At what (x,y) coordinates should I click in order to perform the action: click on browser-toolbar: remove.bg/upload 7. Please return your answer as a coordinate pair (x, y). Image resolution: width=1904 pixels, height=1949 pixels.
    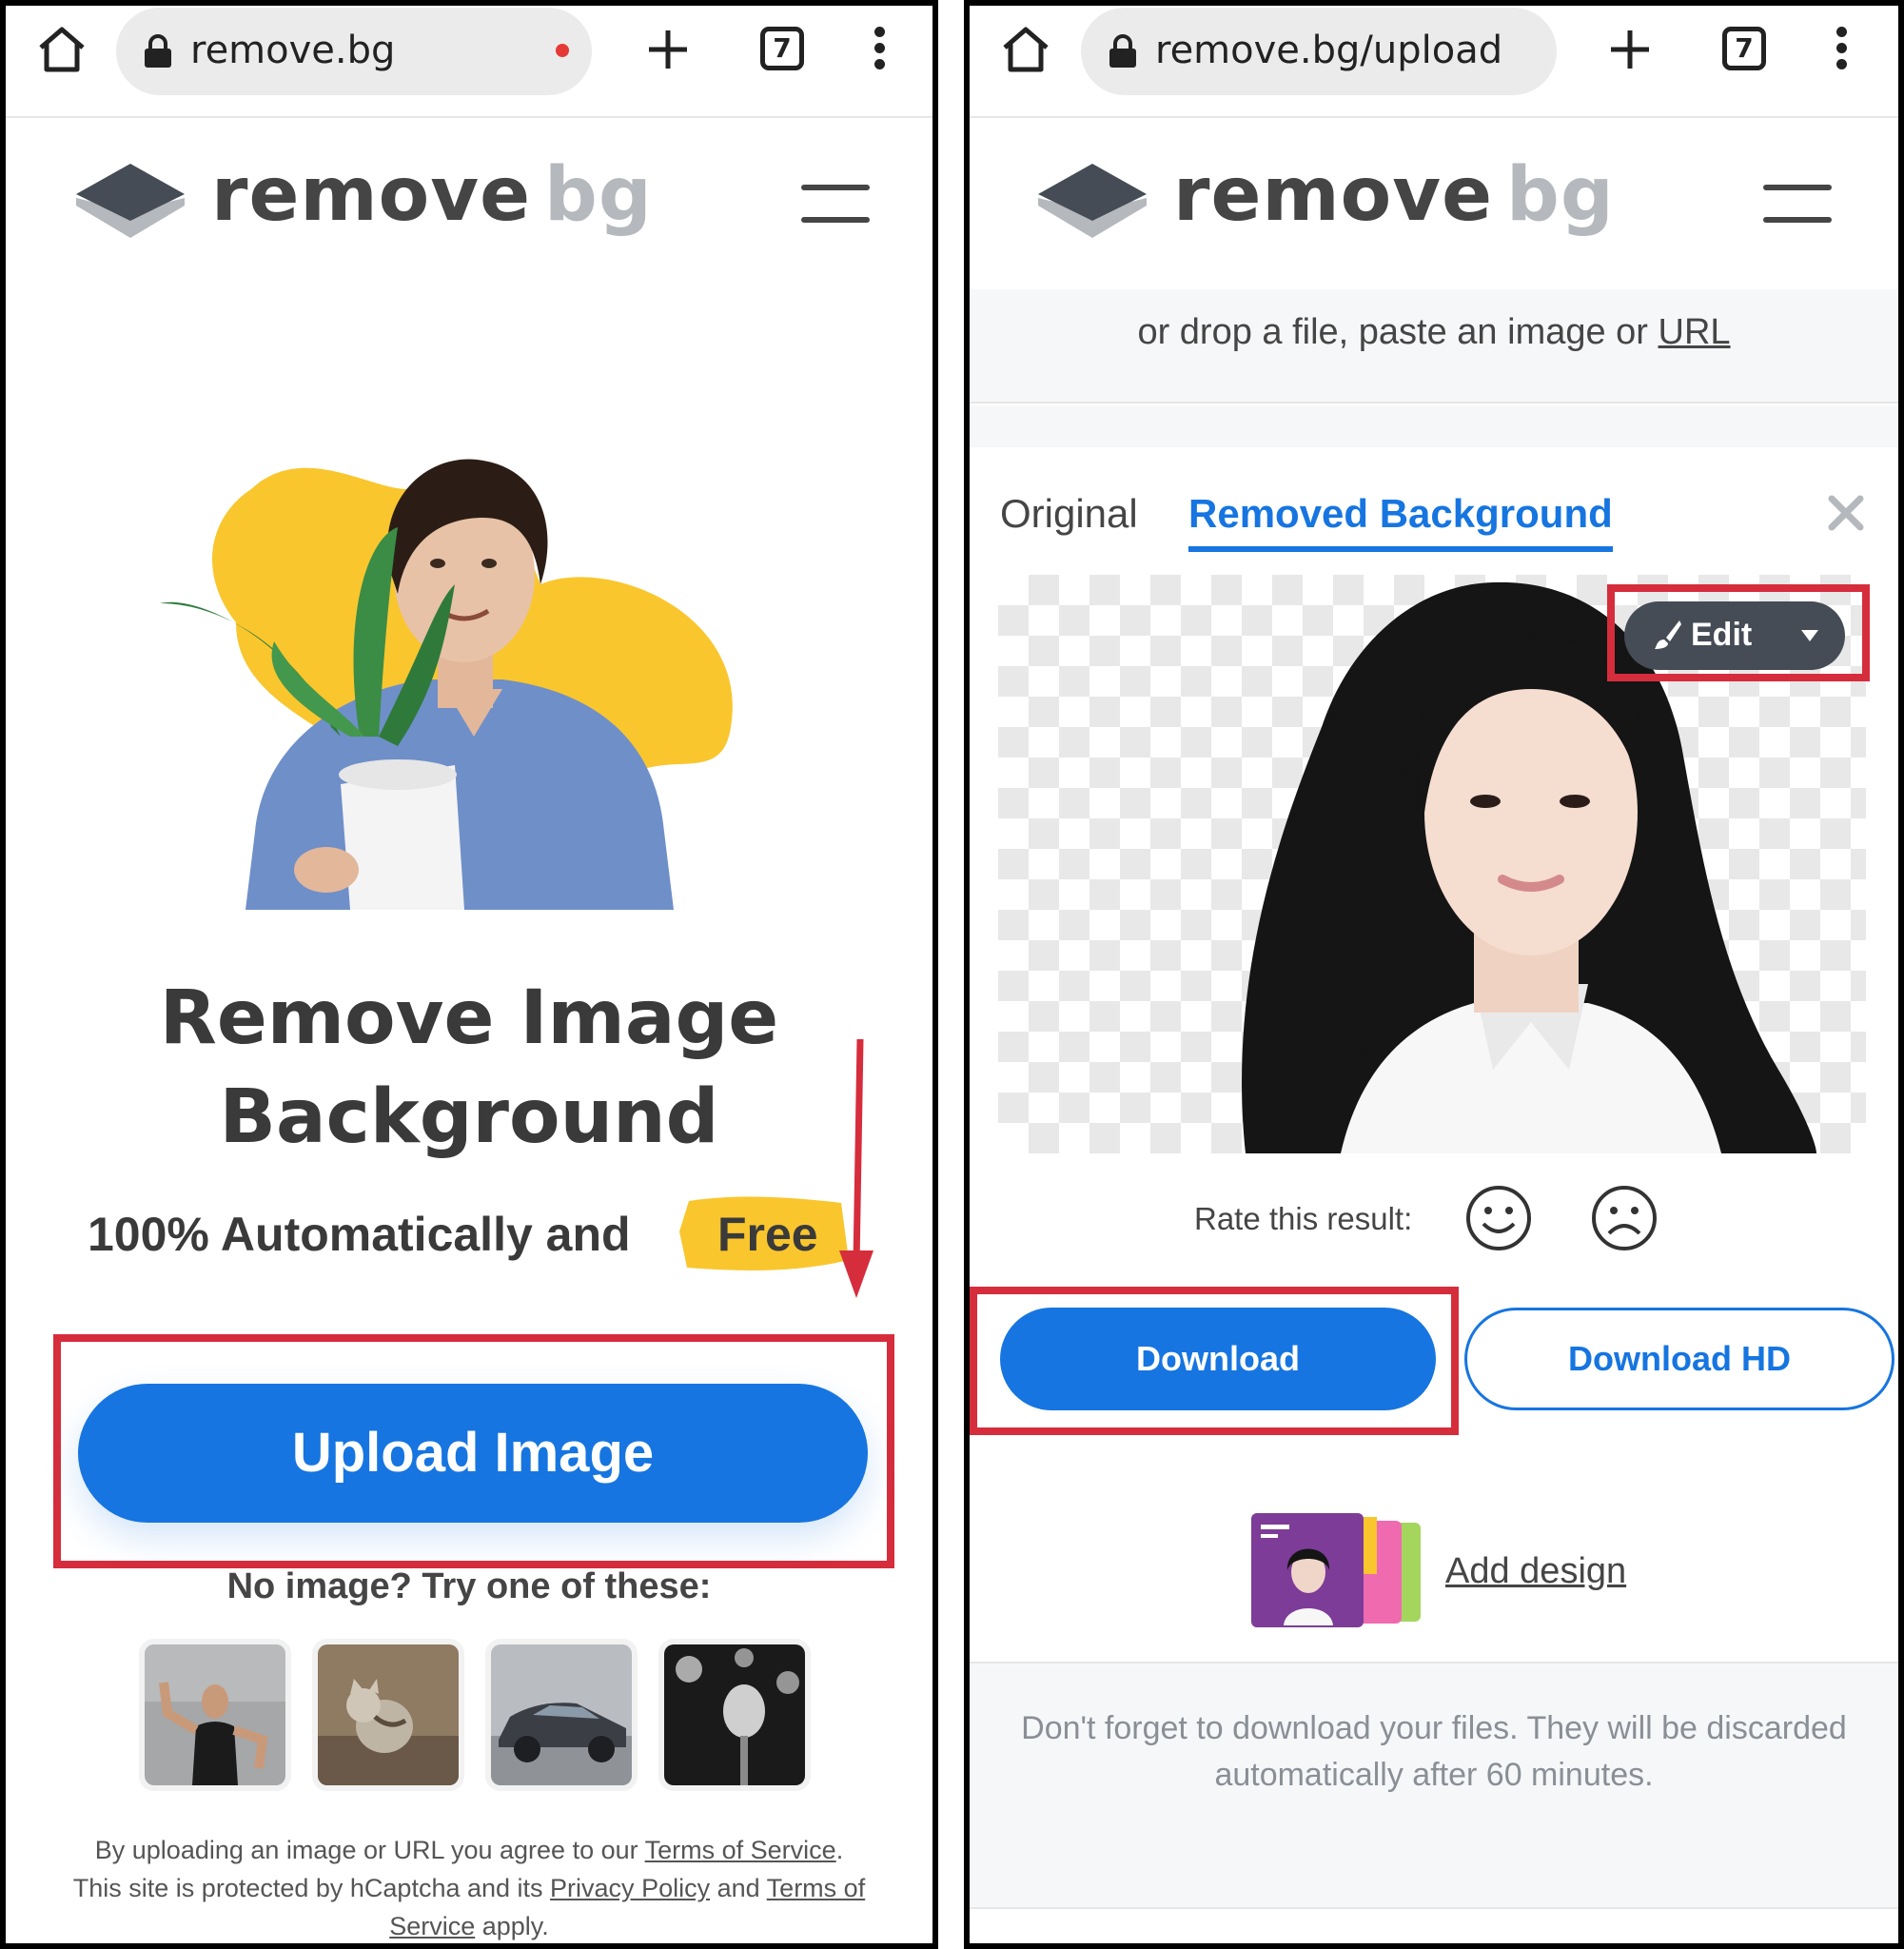
    Looking at the image, I should click on (1434, 62).